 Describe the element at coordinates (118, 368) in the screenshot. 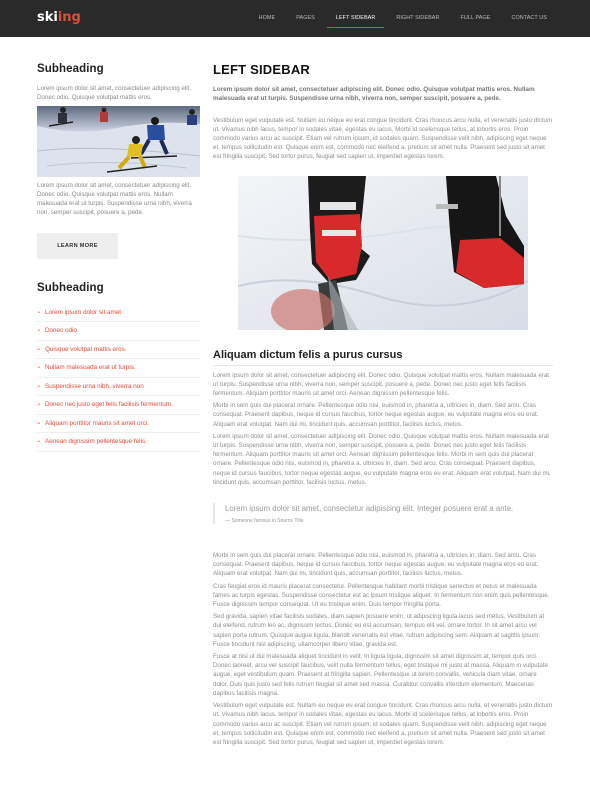

I see `sidebar-link: • Nullam malesuada erat ut turpis.` at that location.